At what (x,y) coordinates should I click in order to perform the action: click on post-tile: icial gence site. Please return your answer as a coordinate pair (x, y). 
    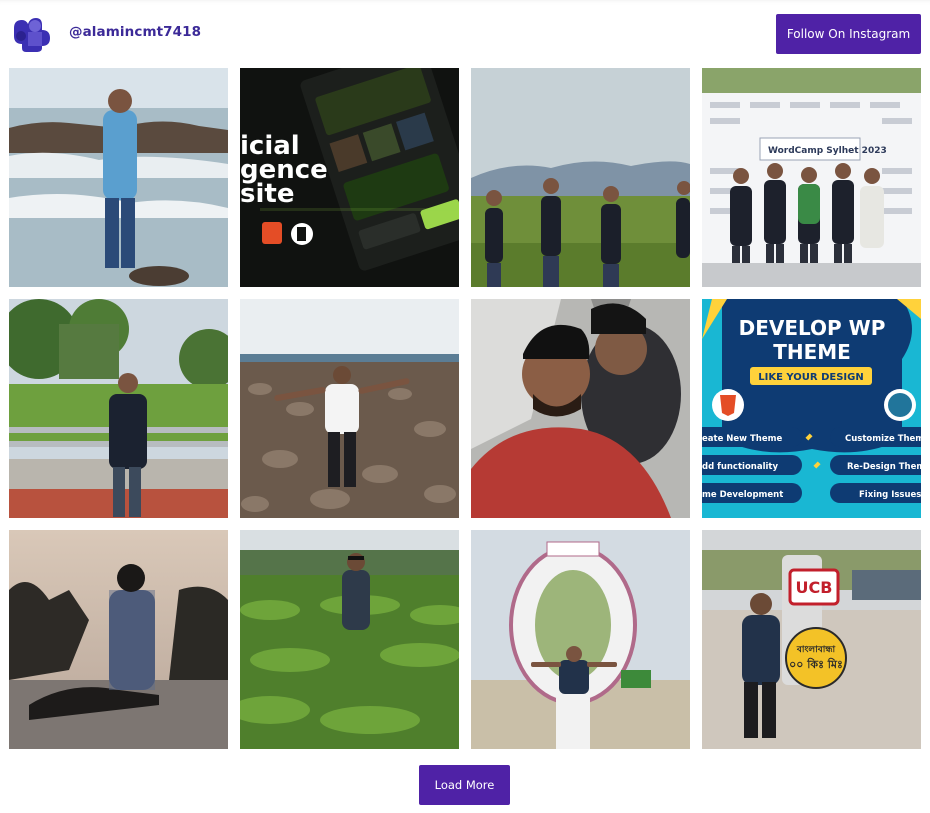
    Looking at the image, I should click on (349, 177).